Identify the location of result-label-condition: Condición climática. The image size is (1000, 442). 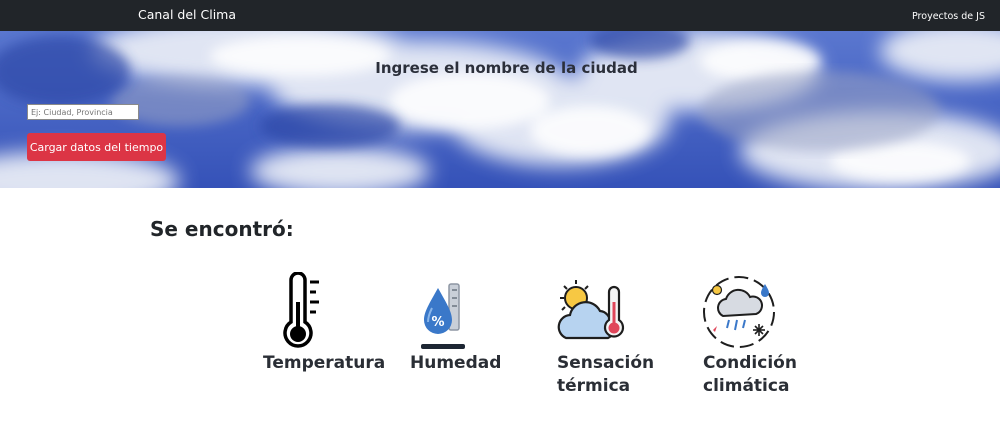
(750, 374).